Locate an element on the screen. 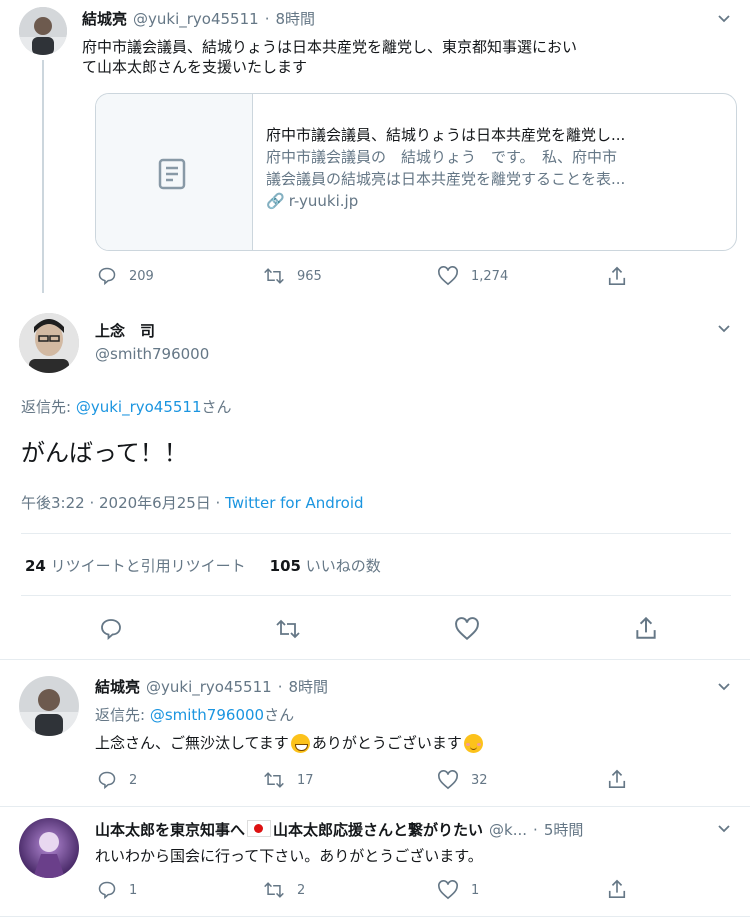 This screenshot has width=750, height=922. author-handle: @smith796000 is located at coordinates (152, 354).